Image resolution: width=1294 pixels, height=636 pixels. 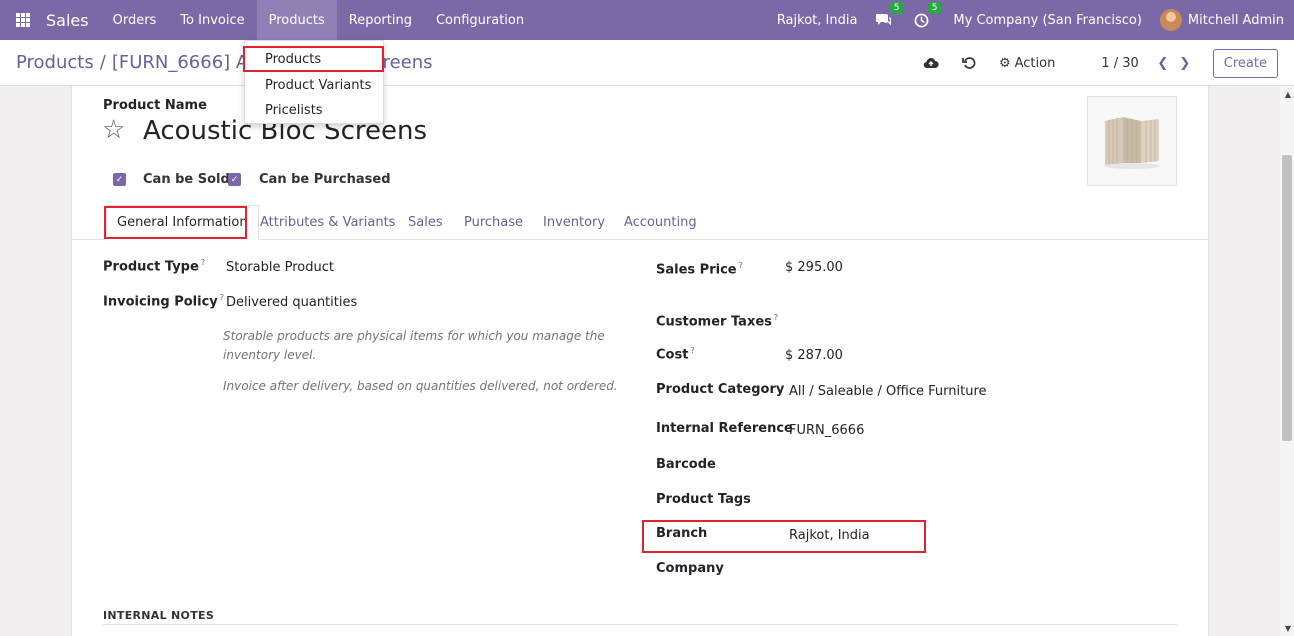 What do you see at coordinates (1185, 63) in the screenshot?
I see `next-record-icon: ❯` at bounding box center [1185, 63].